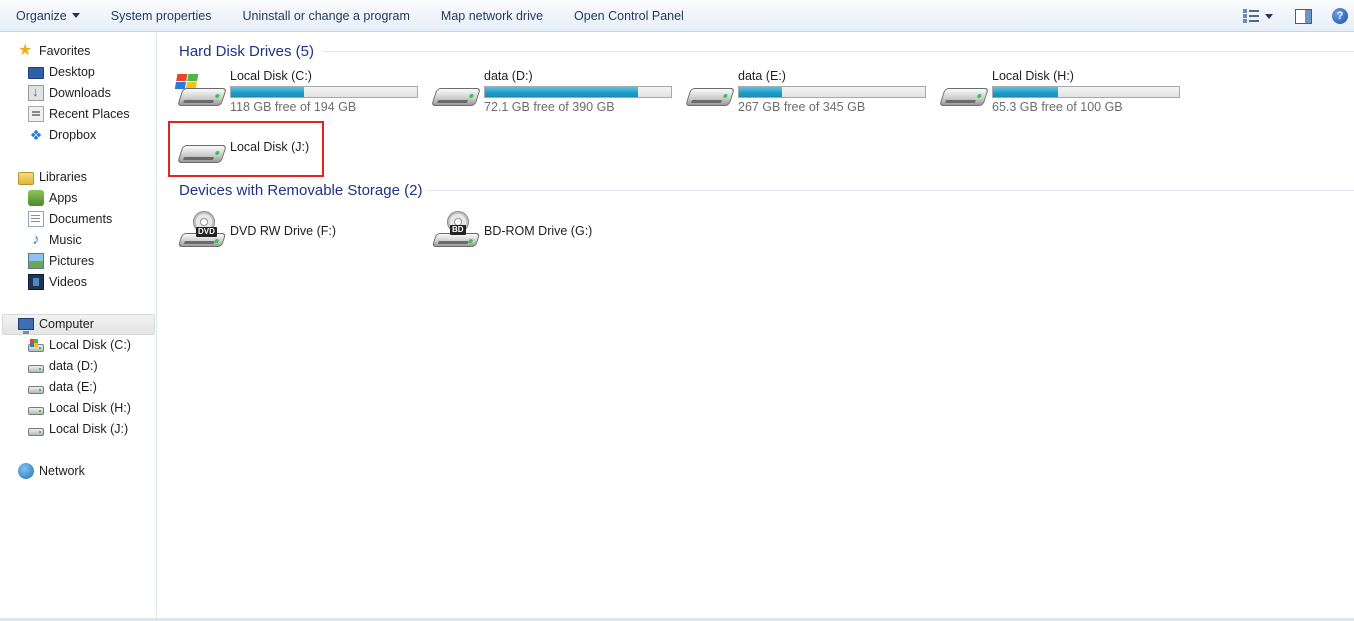 This screenshot has width=1354, height=621. What do you see at coordinates (508, 76) in the screenshot?
I see `drive-name: data (D:)` at bounding box center [508, 76].